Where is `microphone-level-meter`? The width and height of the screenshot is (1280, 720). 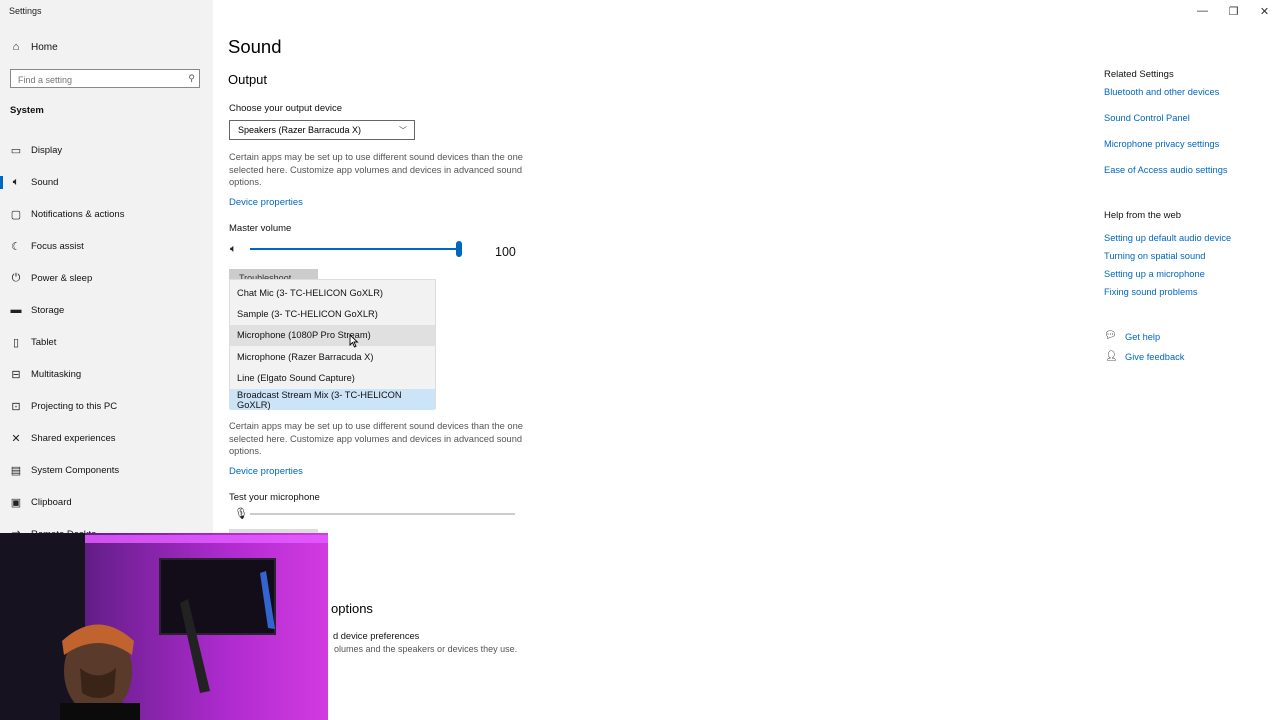 microphone-level-meter is located at coordinates (382, 514).